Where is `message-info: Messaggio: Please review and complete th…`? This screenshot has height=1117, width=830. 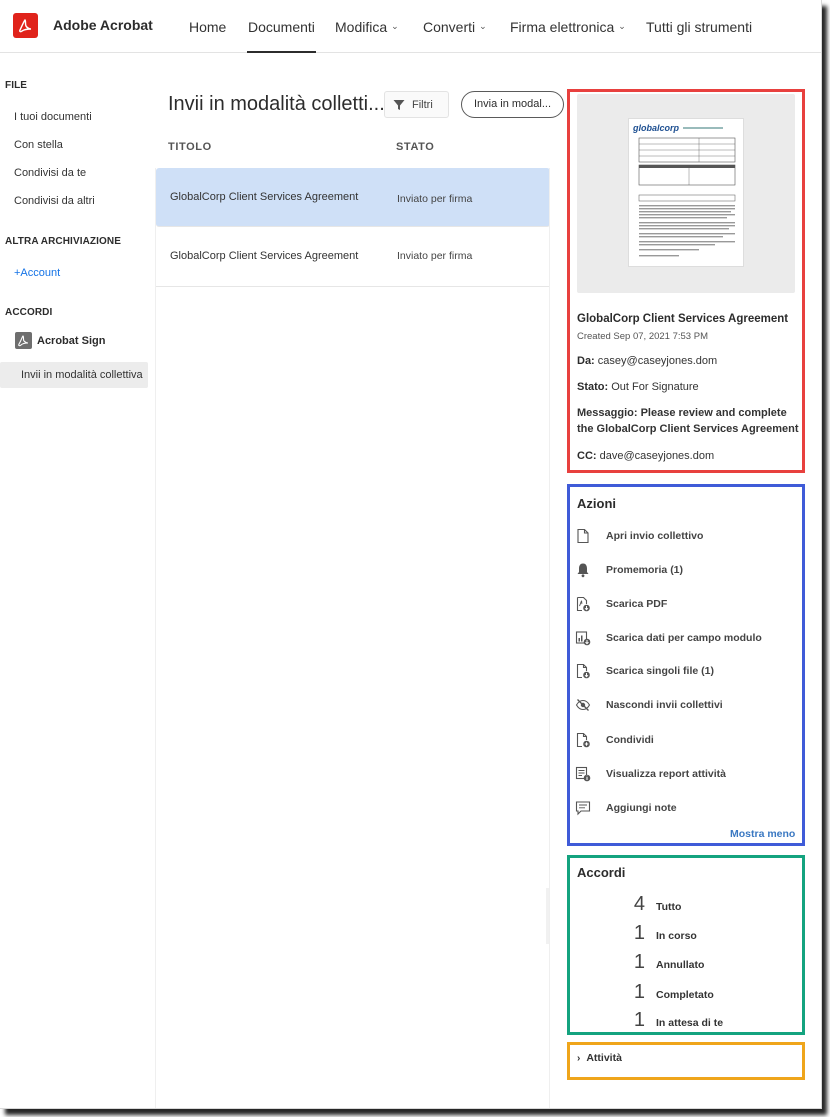 message-info: Messaggio: Please review and complete th… is located at coordinates (688, 421).